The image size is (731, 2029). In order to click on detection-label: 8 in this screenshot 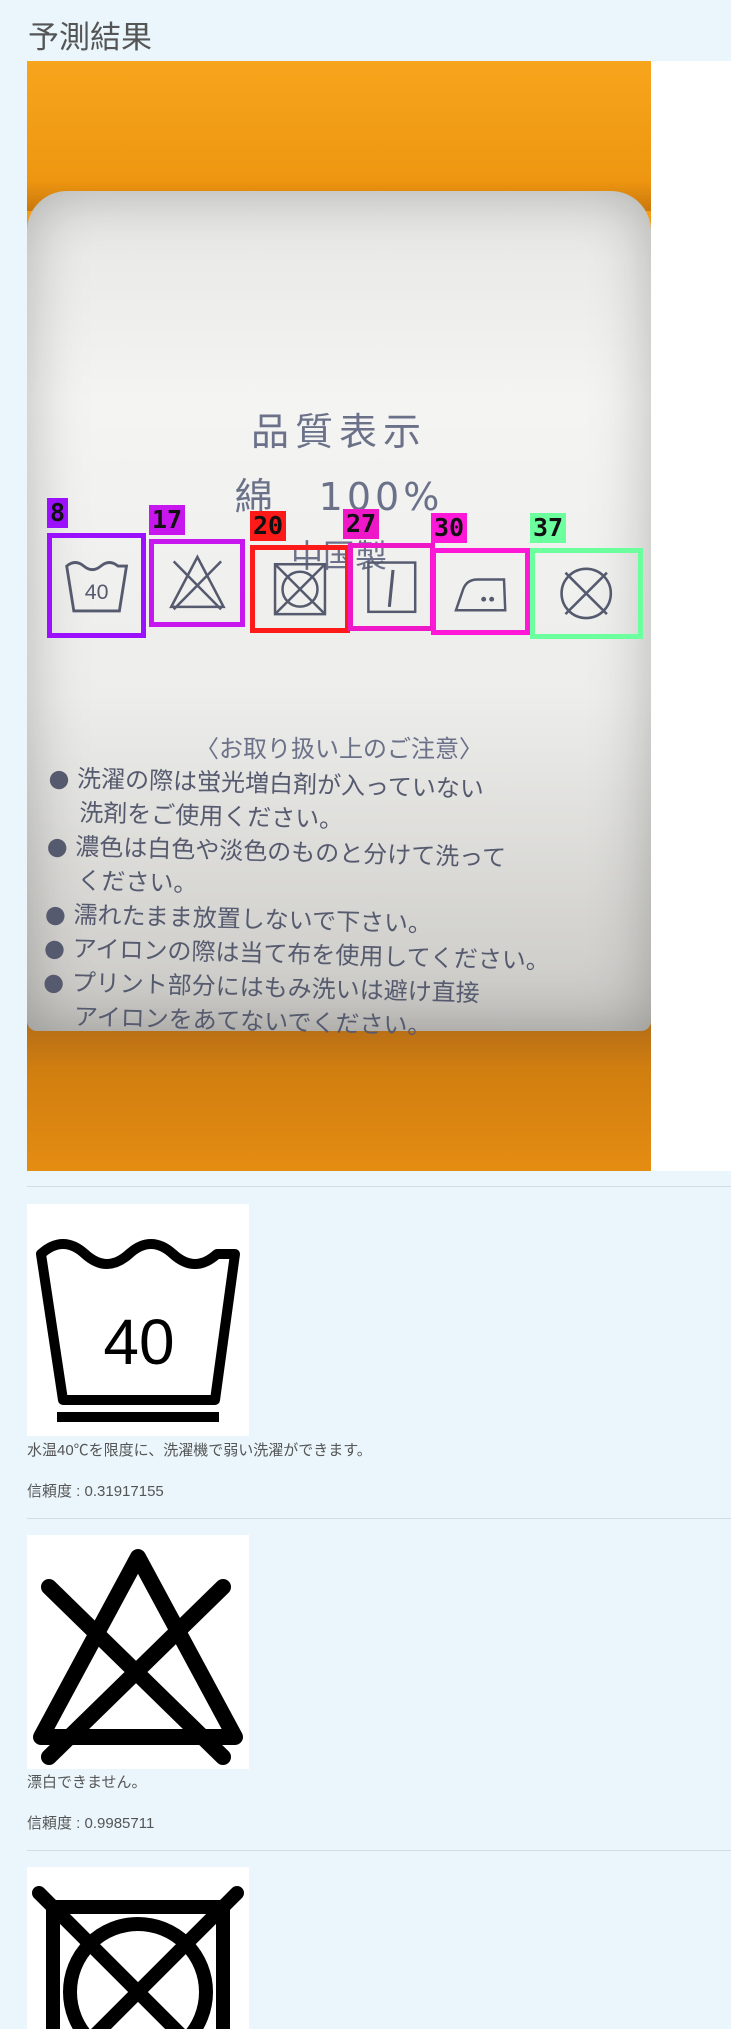, I will do `click(58, 513)`.